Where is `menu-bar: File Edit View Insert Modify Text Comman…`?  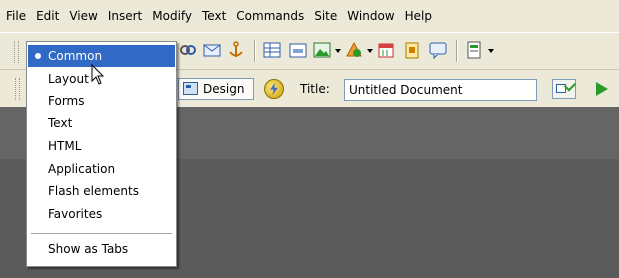 menu-bar: File Edit View Insert Modify Text Comman… is located at coordinates (309, 16).